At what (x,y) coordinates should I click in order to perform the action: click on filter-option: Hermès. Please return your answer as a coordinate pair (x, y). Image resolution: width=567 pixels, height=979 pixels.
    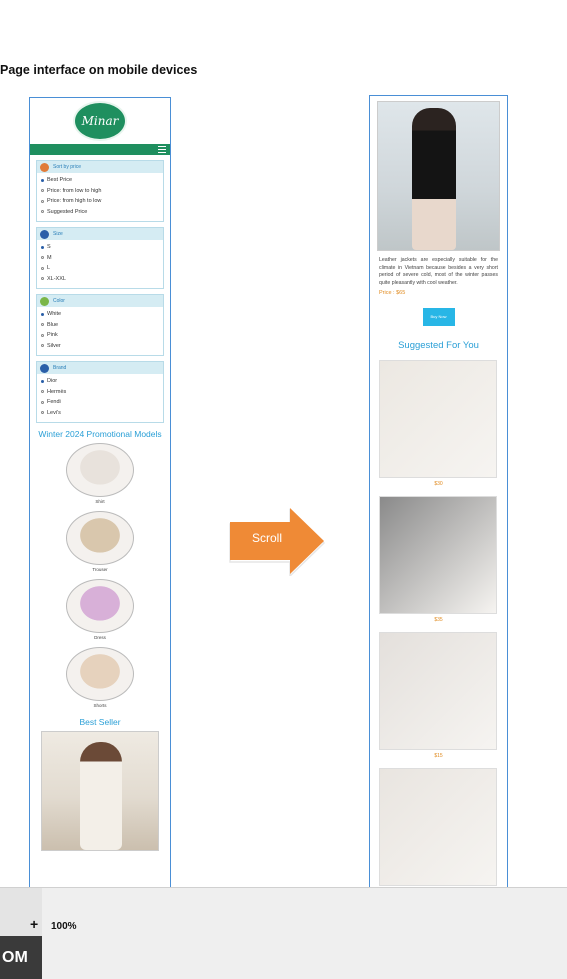
    Looking at the image, I should click on (100, 392).